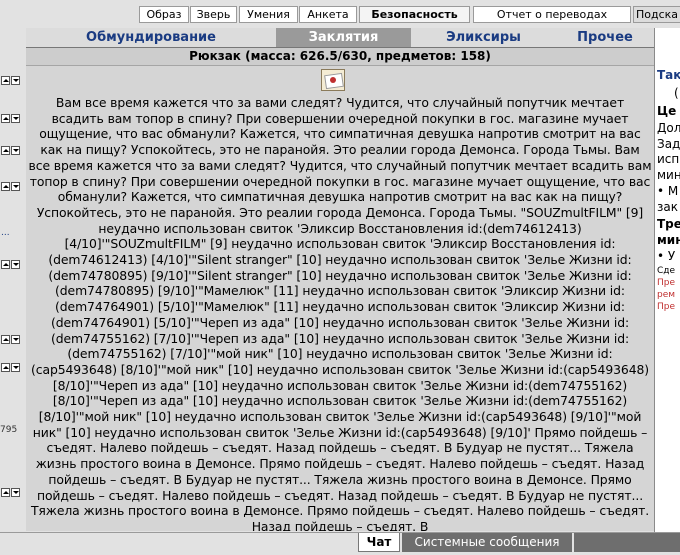 Image resolution: width=680 pixels, height=555 pixels. Describe the element at coordinates (483, 37) in the screenshot. I see `tab-eliksiry: Эликсиры` at that location.